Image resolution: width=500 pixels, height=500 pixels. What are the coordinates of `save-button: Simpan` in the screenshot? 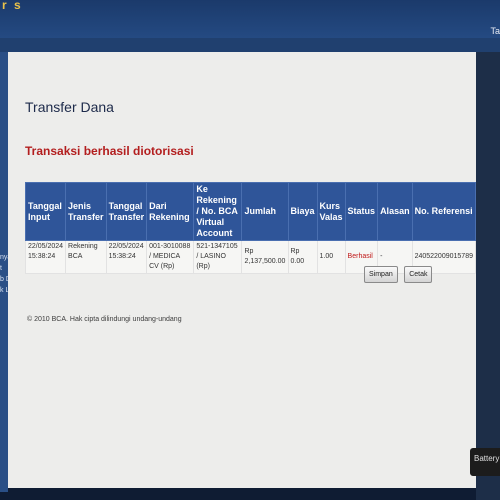 It's located at (381, 274).